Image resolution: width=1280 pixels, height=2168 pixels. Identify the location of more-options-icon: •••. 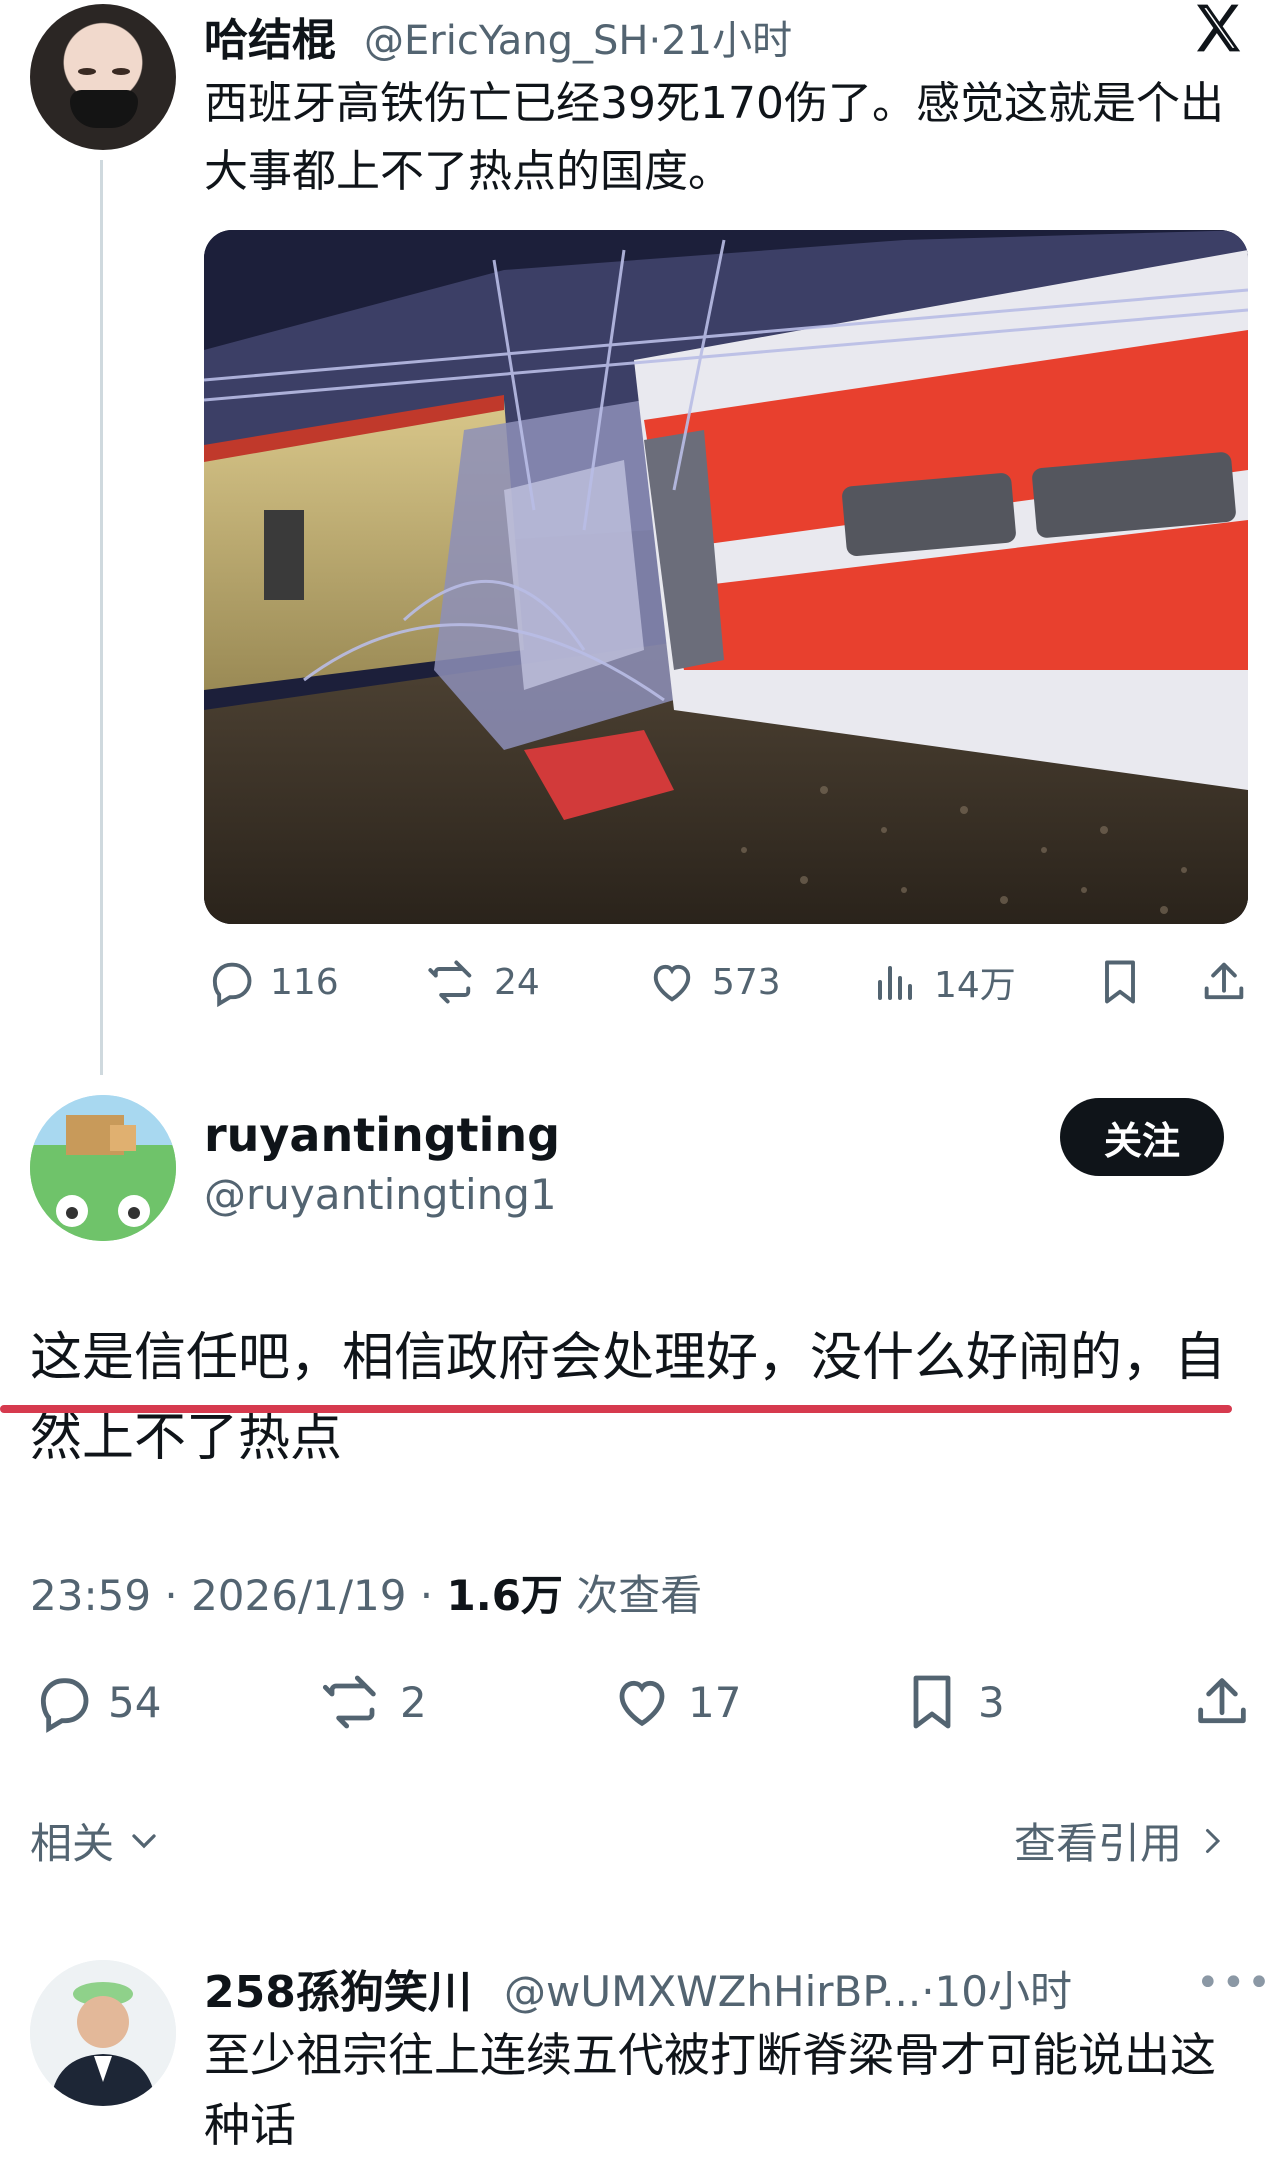
(1234, 1983).